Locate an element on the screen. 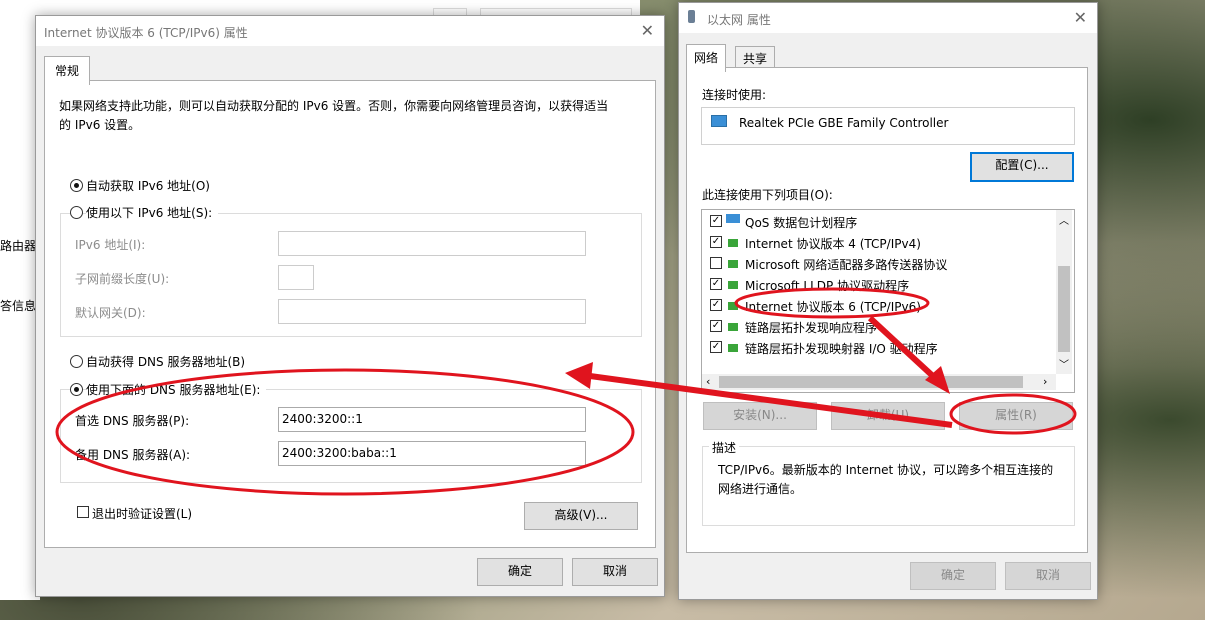 The image size is (1205, 620). list-item: Microsoft LLDP 协议驱动程序 is located at coordinates (827, 285).